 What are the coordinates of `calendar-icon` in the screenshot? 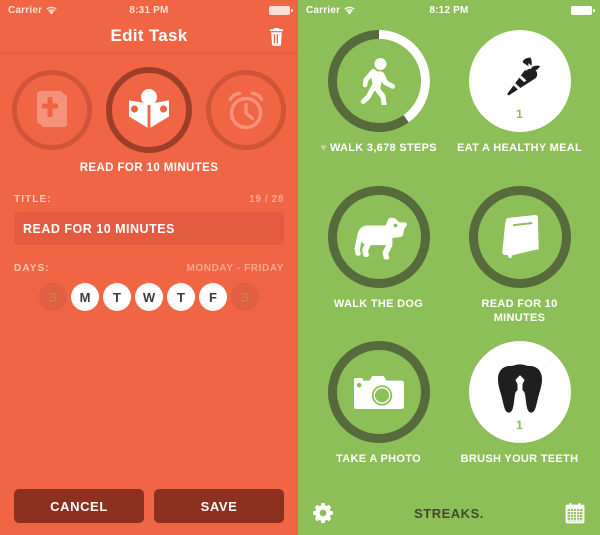 It's located at (575, 512).